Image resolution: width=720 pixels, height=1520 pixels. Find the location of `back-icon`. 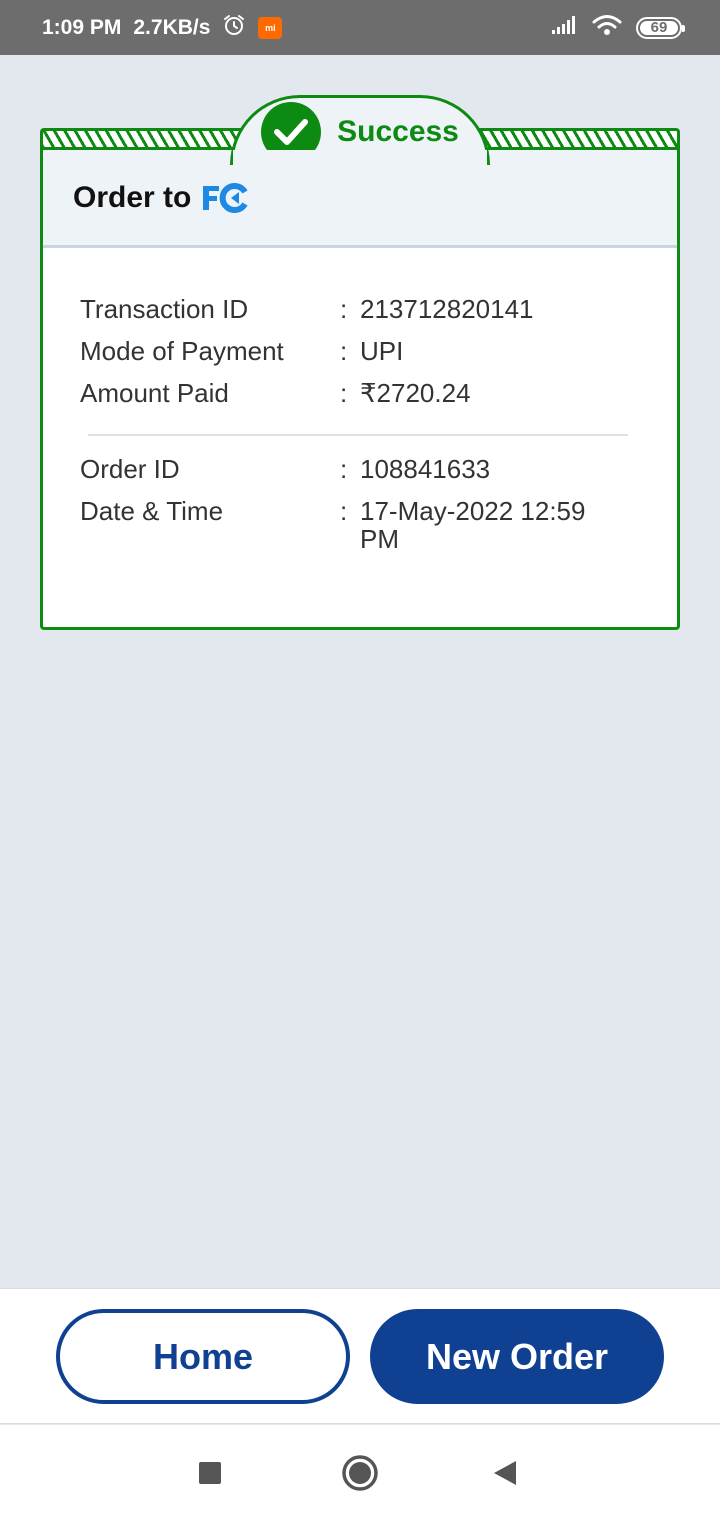

back-icon is located at coordinates (505, 1475).